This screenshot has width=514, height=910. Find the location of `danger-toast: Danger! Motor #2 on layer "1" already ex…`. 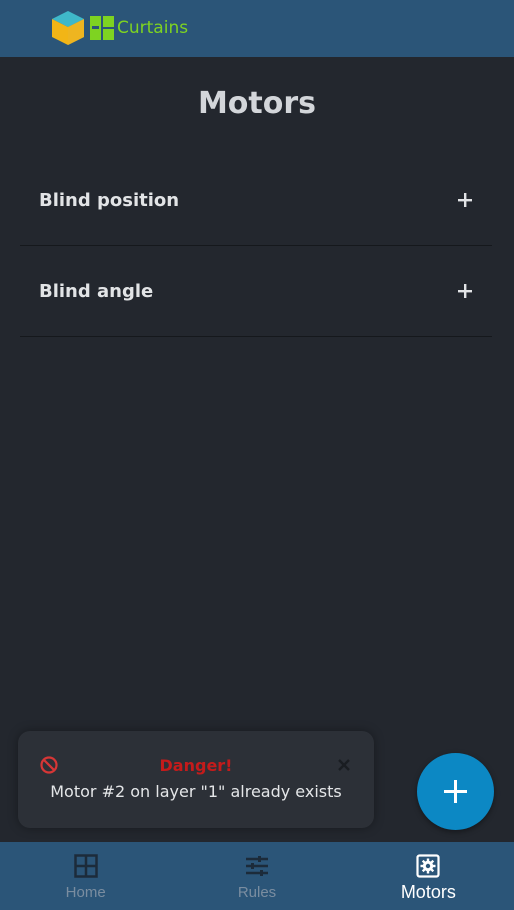

danger-toast: Danger! Motor #2 on layer "1" already ex… is located at coordinates (196, 779).